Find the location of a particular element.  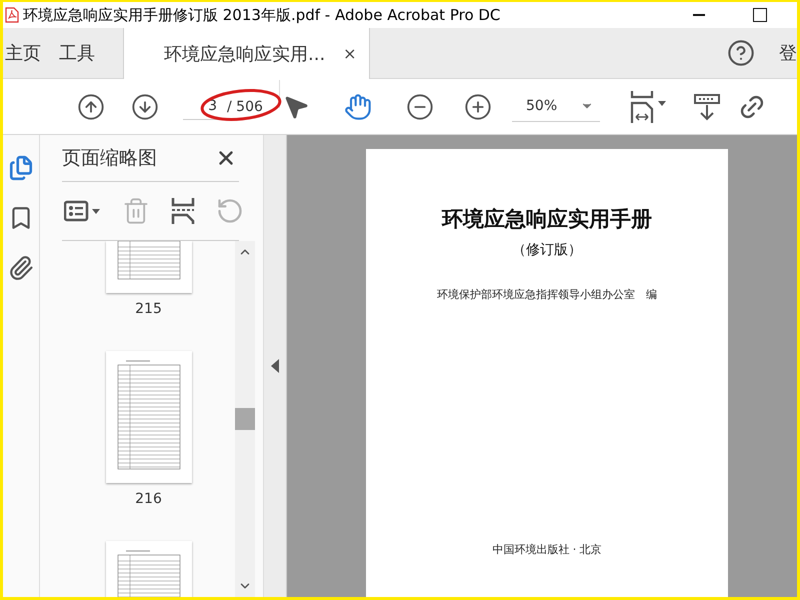

document-title: 环境应急响应实用手册 is located at coordinates (547, 219).